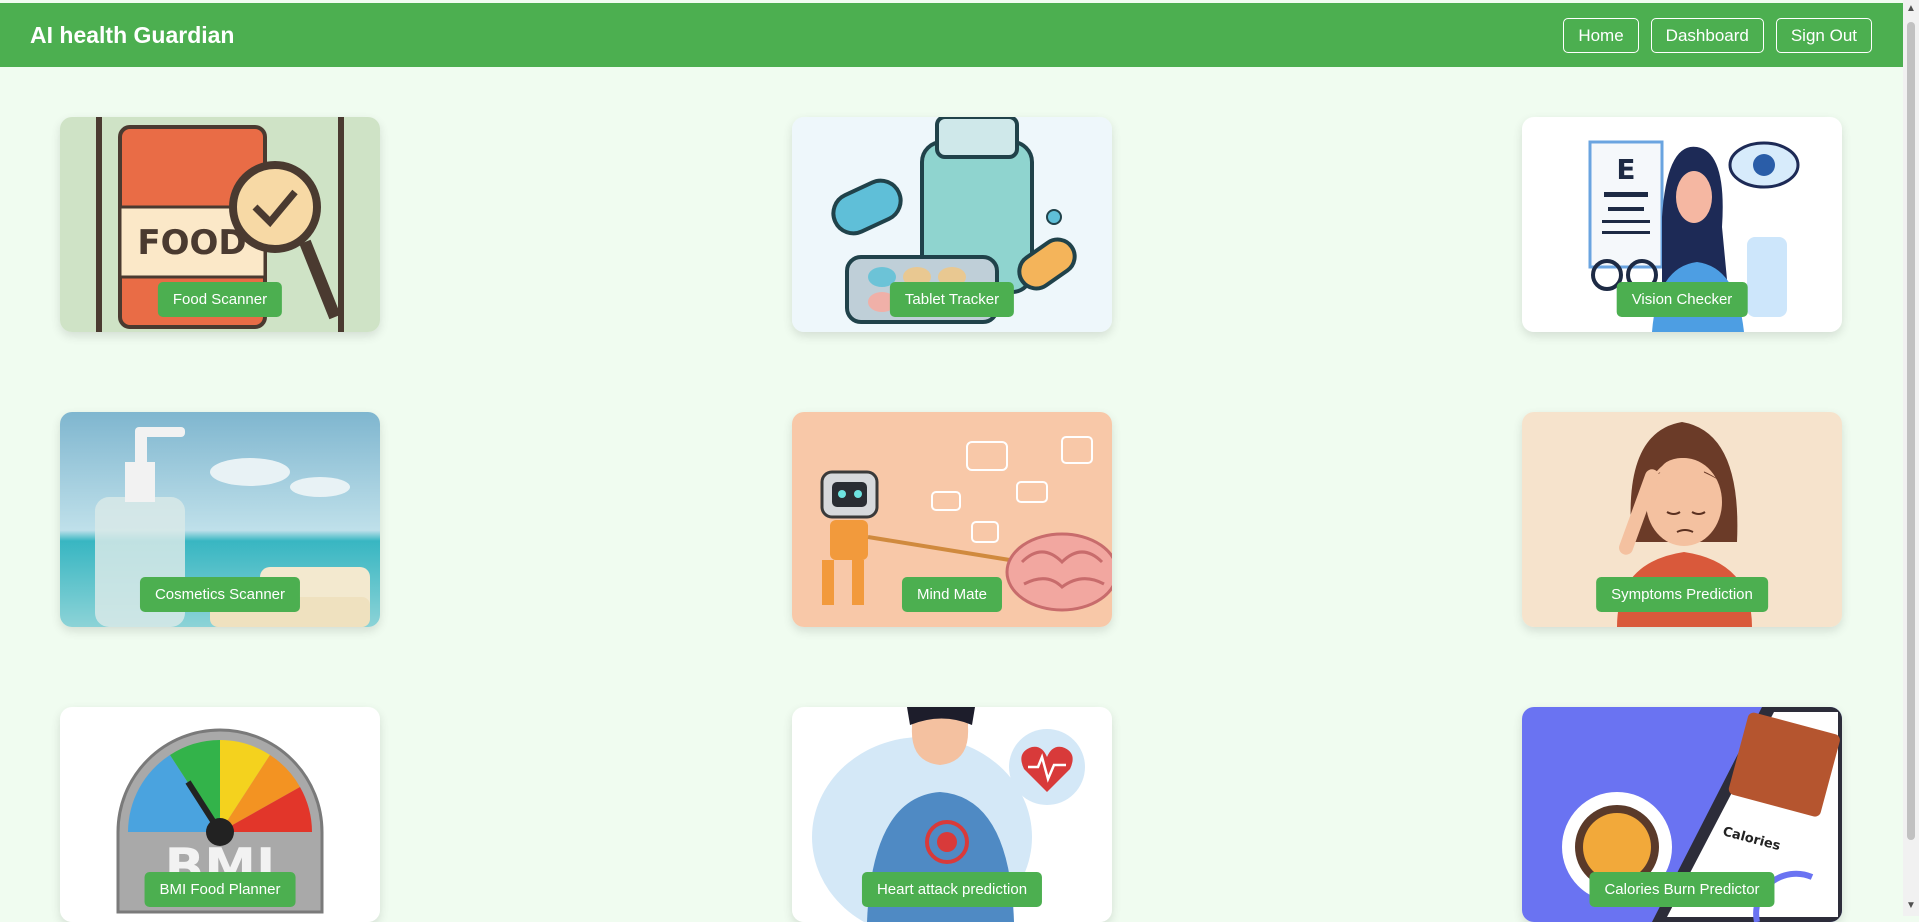 The image size is (1919, 922). Describe the element at coordinates (1682, 299) in the screenshot. I see `vision-checker-button: Vision Checker` at that location.